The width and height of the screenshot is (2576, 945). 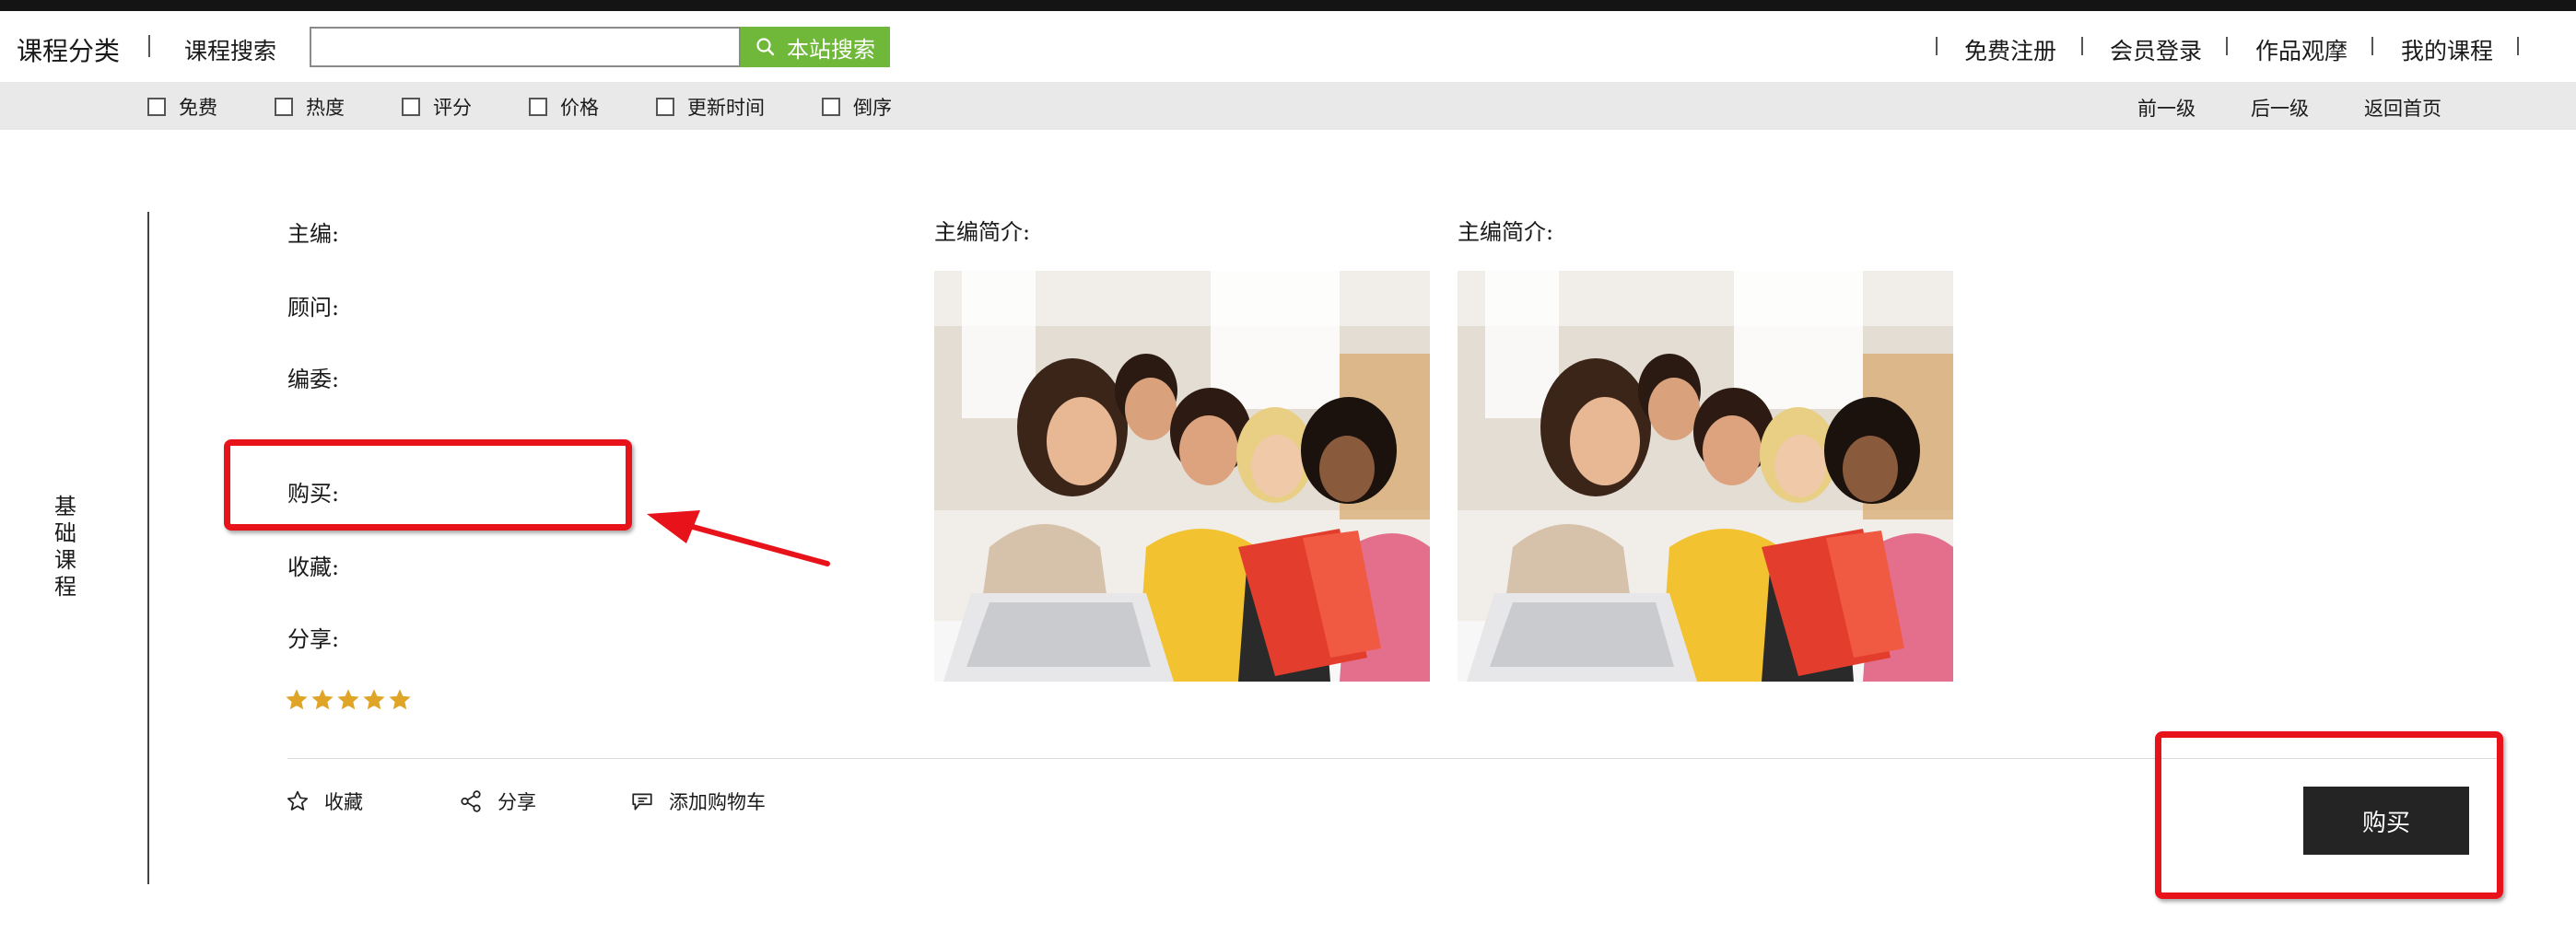 I want to click on cart-icon, so click(x=642, y=802).